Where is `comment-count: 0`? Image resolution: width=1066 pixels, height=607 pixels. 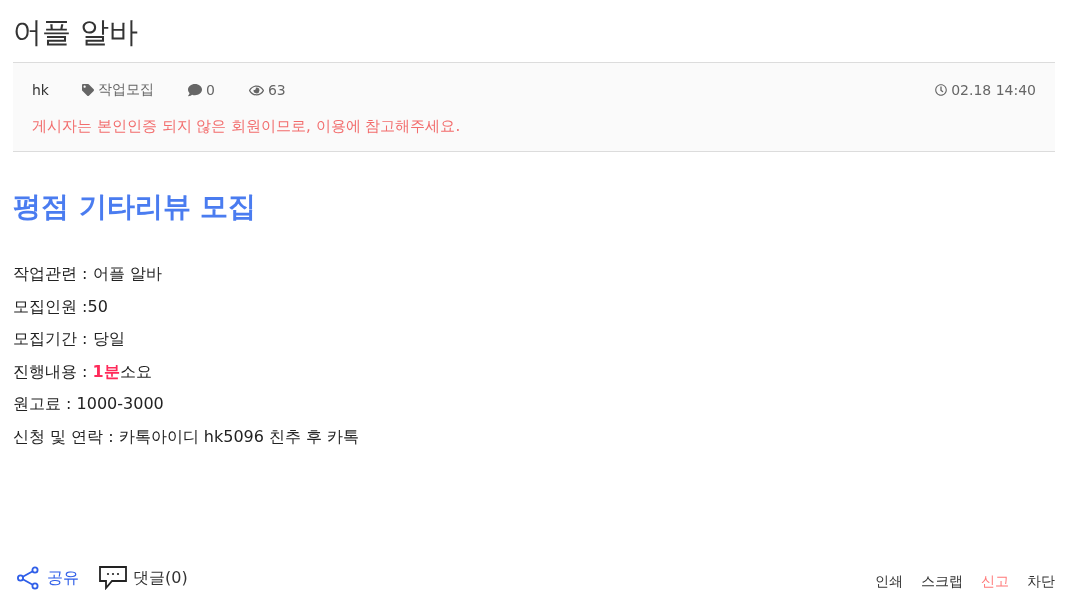
comment-count: 0 is located at coordinates (210, 90).